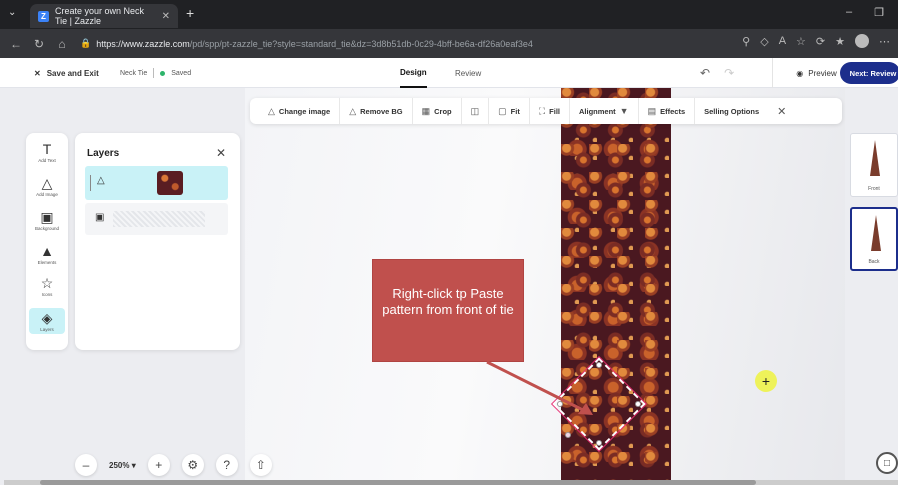 Image resolution: width=898 pixels, height=485 pixels. What do you see at coordinates (173, 465) in the screenshot?
I see `zoom-controls: – 250% ▾ + ⚙ ? ⇧` at bounding box center [173, 465].